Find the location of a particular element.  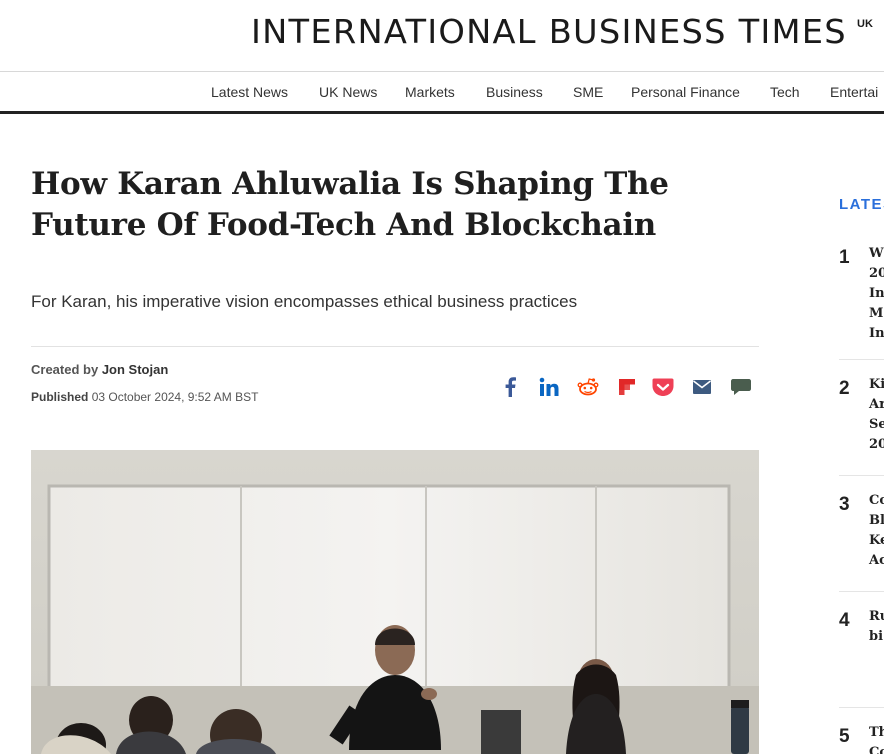

flipboard-icon is located at coordinates (627, 387).